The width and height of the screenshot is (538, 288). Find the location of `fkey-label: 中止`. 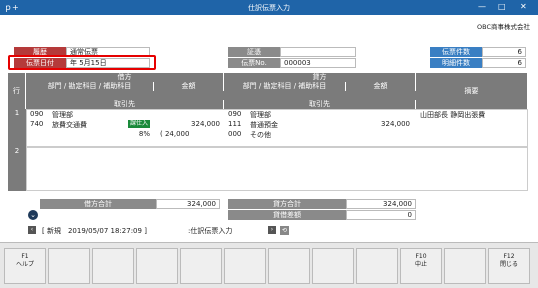

fkey-label: 中止 is located at coordinates (420, 264).